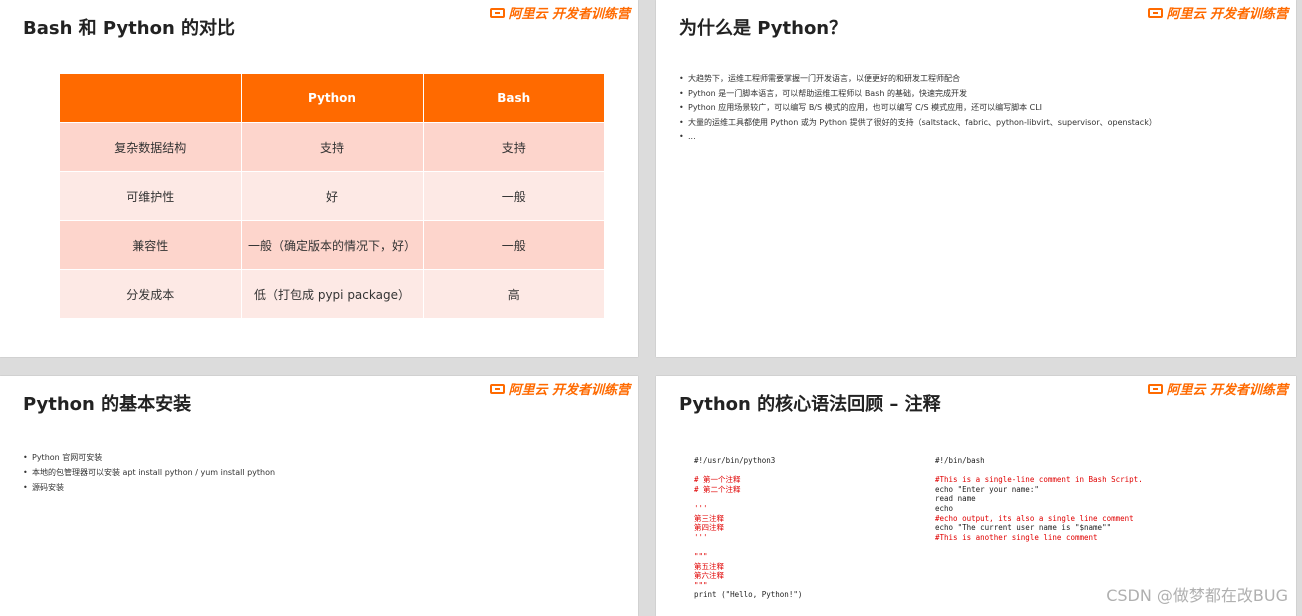 The height and width of the screenshot is (616, 1302). What do you see at coordinates (151, 293) in the screenshot?
I see `table-cell: 分发成本` at bounding box center [151, 293].